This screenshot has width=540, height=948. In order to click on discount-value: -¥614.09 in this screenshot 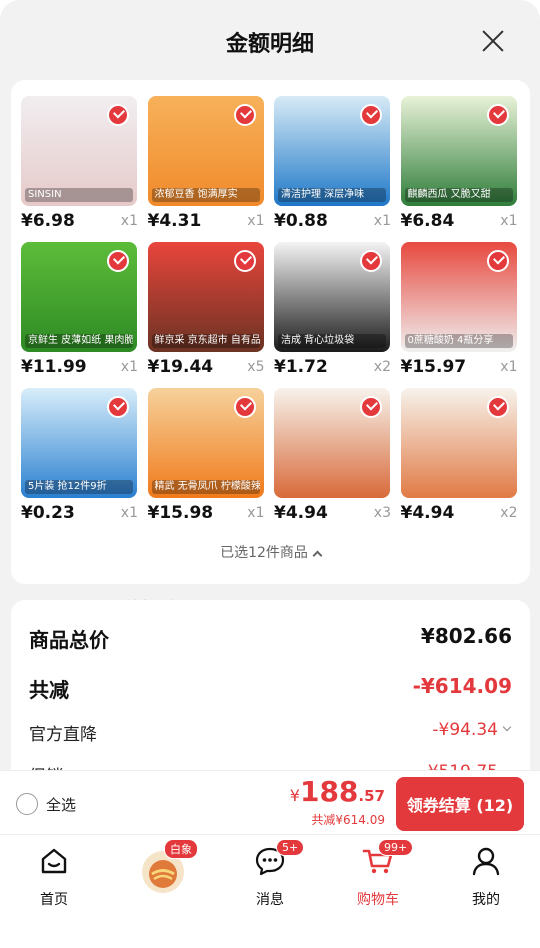, I will do `click(462, 686)`.